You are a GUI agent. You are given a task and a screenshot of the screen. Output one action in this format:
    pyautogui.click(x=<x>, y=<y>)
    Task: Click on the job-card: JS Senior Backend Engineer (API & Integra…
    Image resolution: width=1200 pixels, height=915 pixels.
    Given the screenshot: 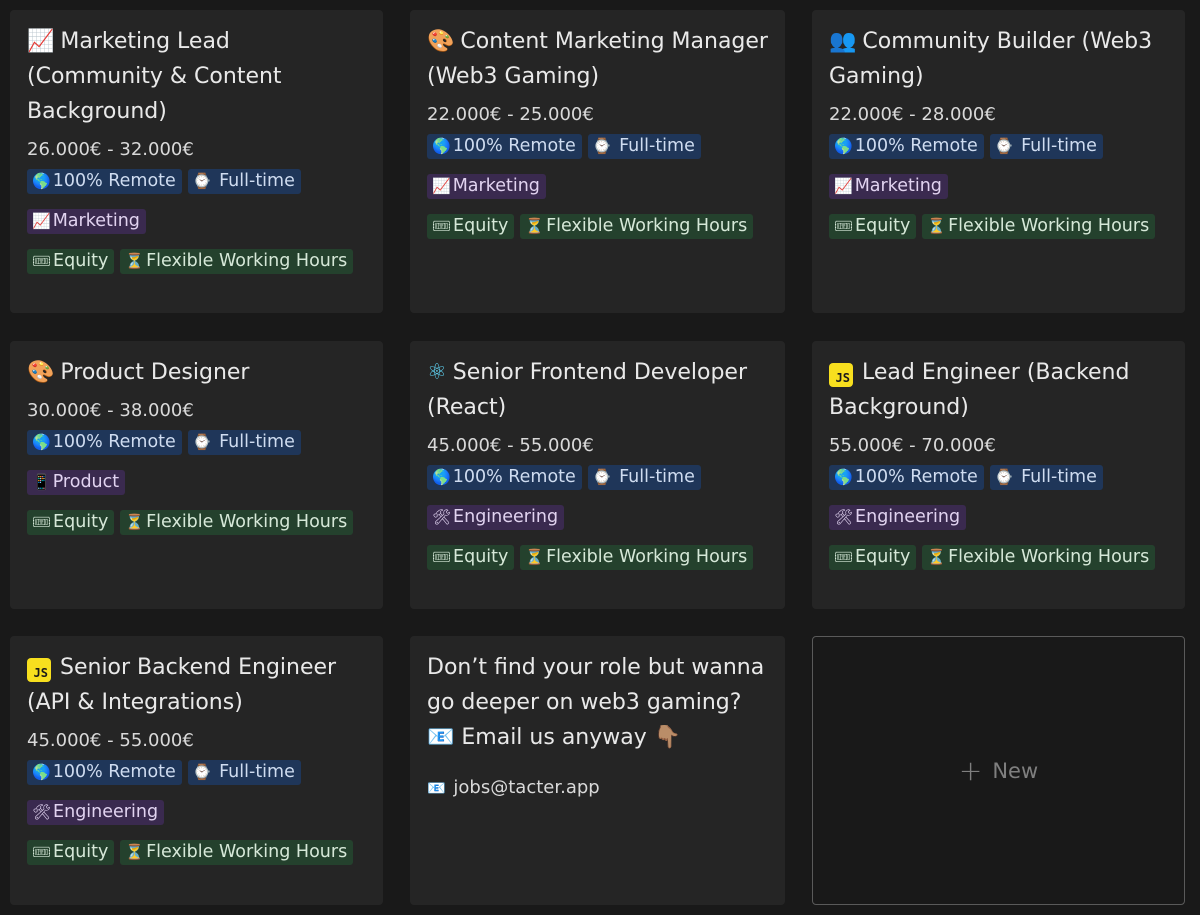 What is the action you would take?
    pyautogui.click(x=196, y=770)
    